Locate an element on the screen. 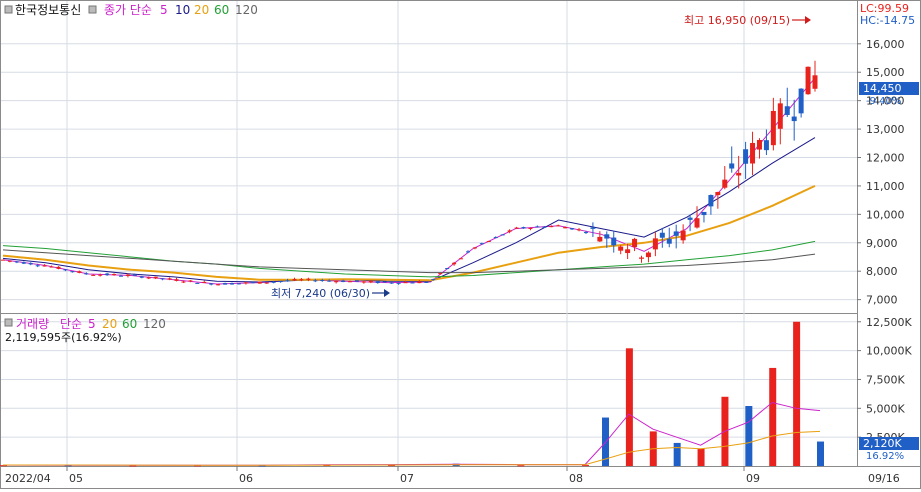 This screenshot has width=921, height=492. vol-menu-icon is located at coordinates (8, 322).